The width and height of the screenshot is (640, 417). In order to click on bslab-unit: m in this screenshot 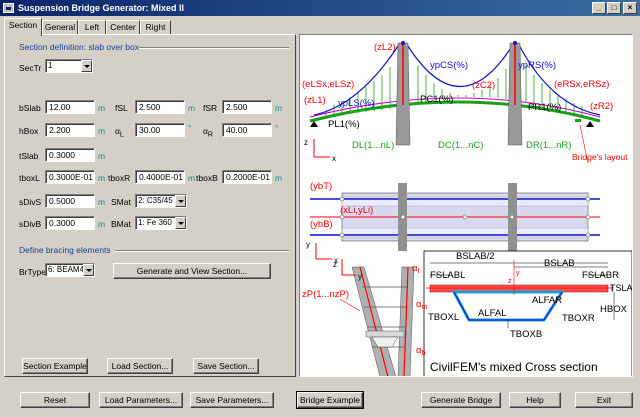, I will do `click(102, 108)`.